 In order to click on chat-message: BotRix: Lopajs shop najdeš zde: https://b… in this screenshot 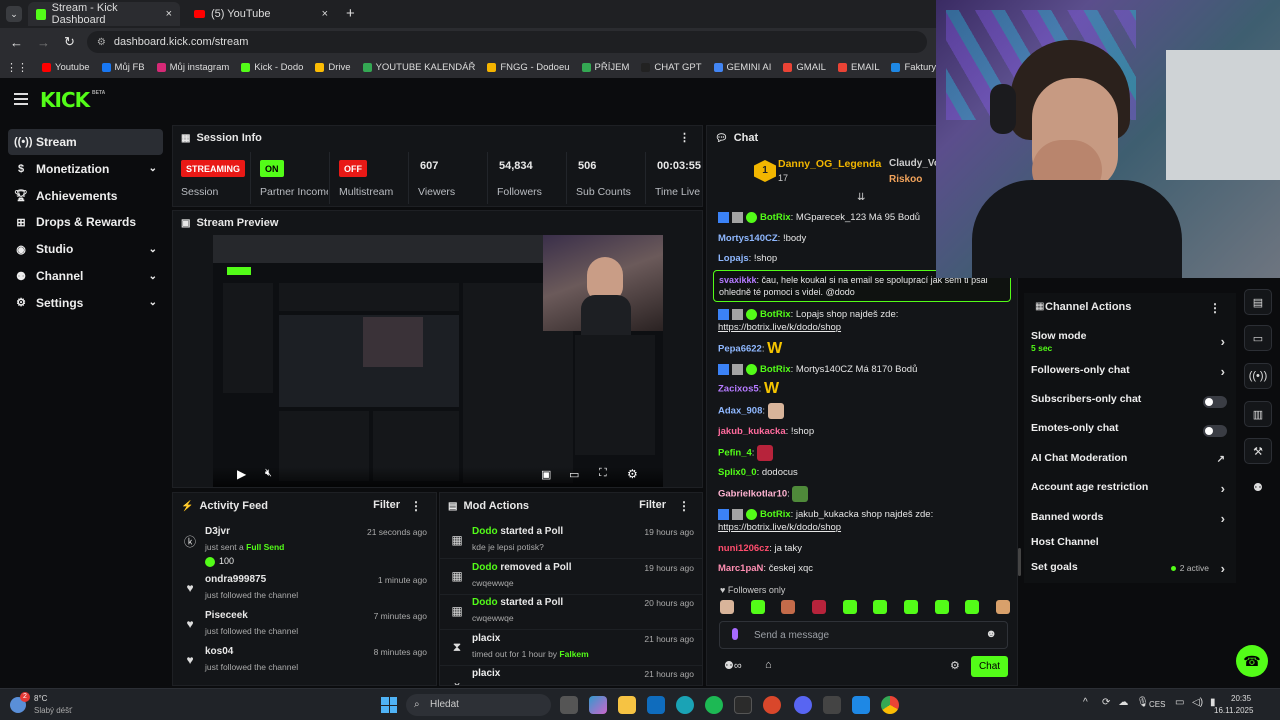, I will do `click(863, 321)`.